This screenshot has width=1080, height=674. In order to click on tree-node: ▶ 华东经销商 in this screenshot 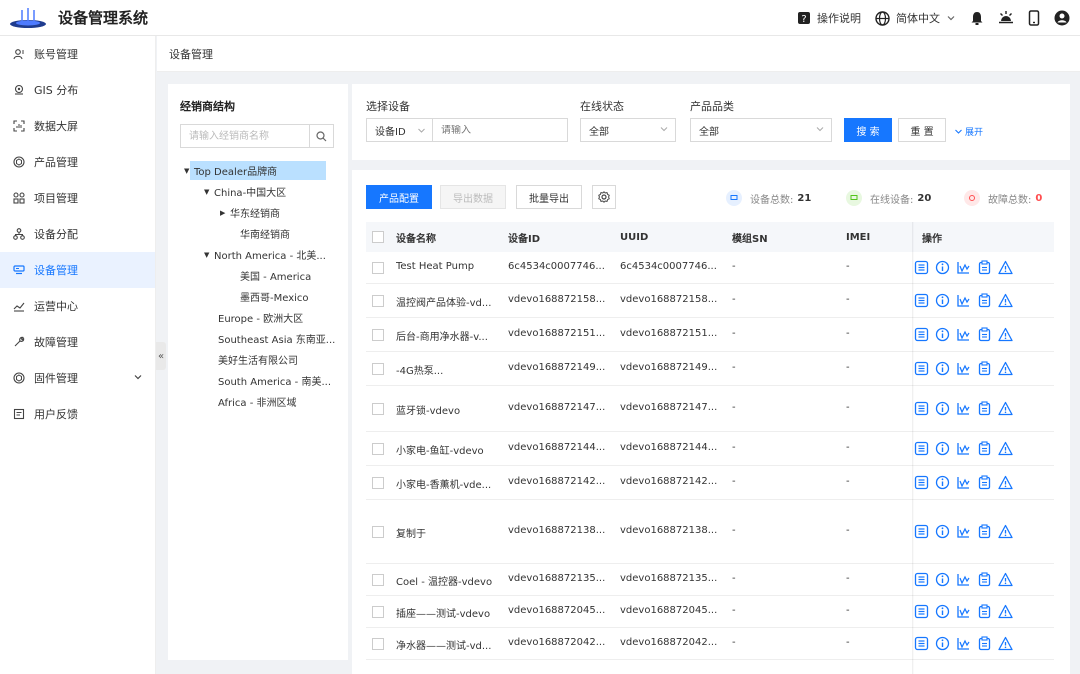, I will do `click(259, 212)`.